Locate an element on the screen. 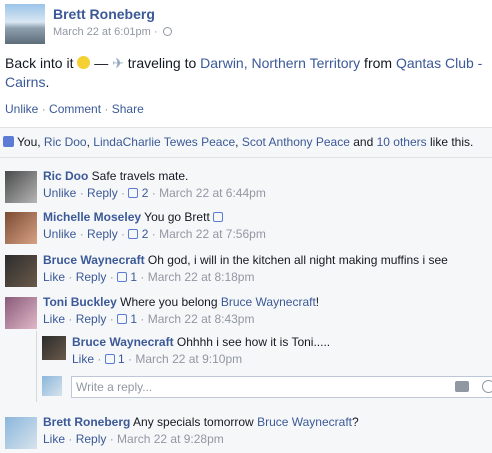 The height and width of the screenshot is (453, 492). liker-link: Ric Doo is located at coordinates (65, 142).